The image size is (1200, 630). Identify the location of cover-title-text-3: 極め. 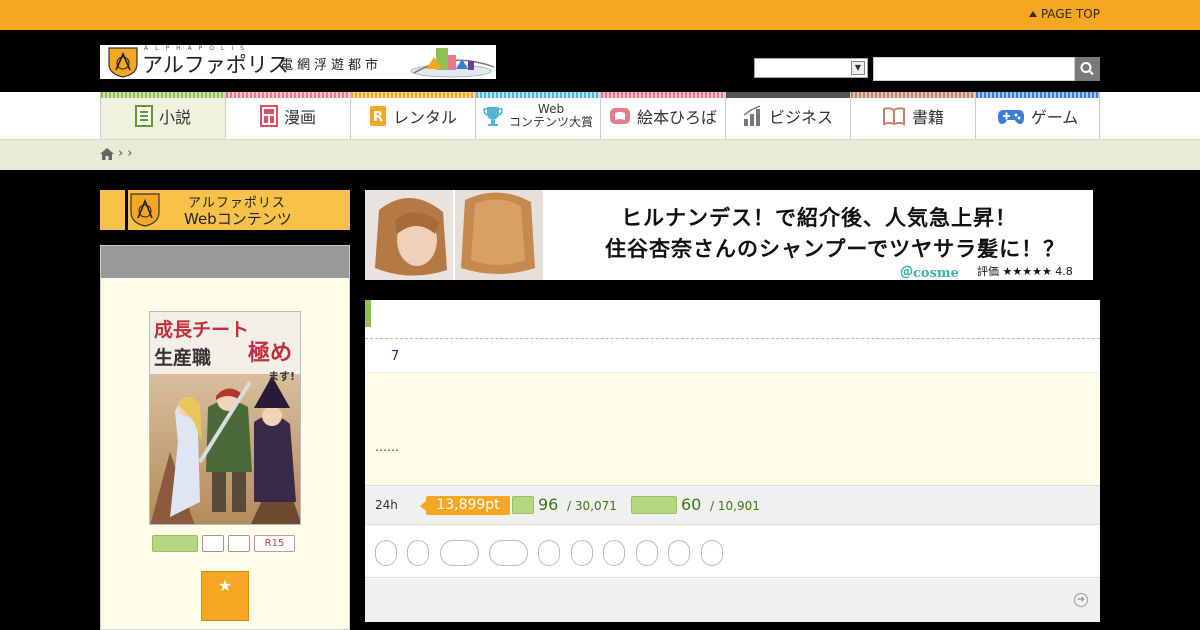
(270, 353).